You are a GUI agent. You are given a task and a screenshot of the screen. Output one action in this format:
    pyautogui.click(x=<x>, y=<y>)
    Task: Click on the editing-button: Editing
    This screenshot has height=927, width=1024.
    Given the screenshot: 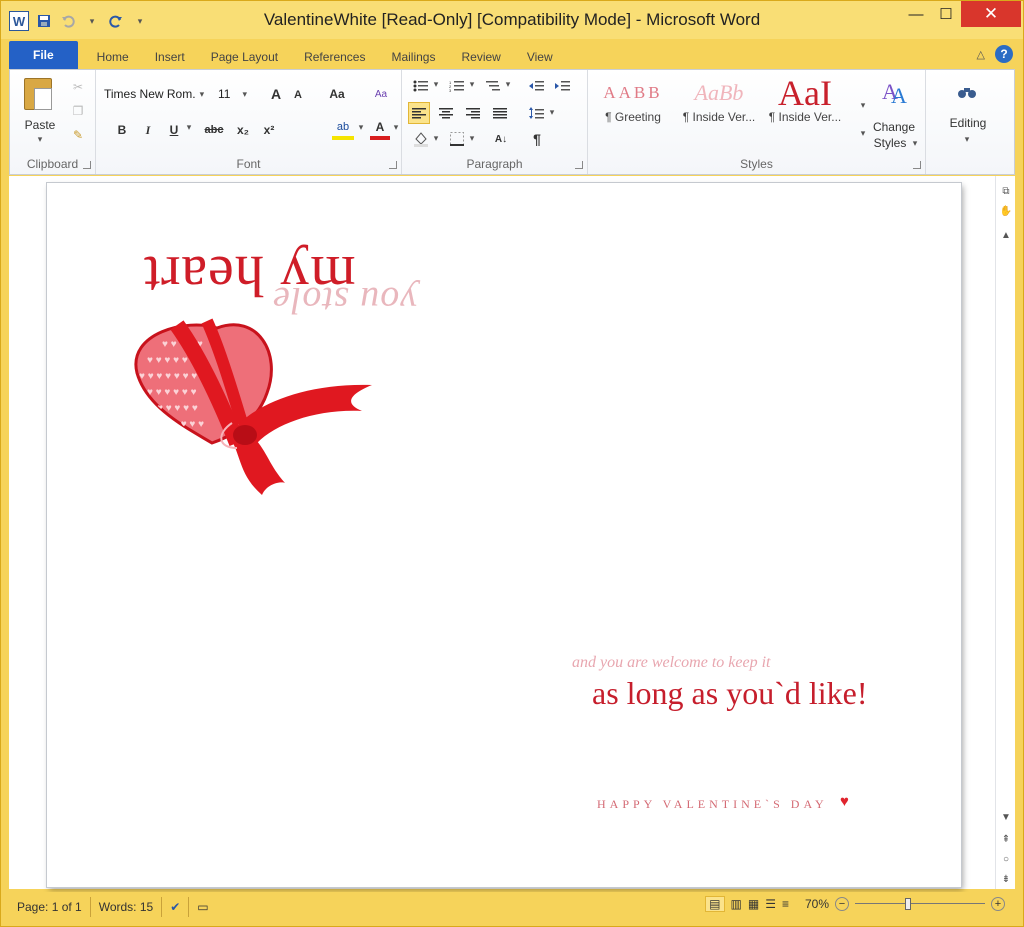 What is the action you would take?
    pyautogui.click(x=968, y=123)
    